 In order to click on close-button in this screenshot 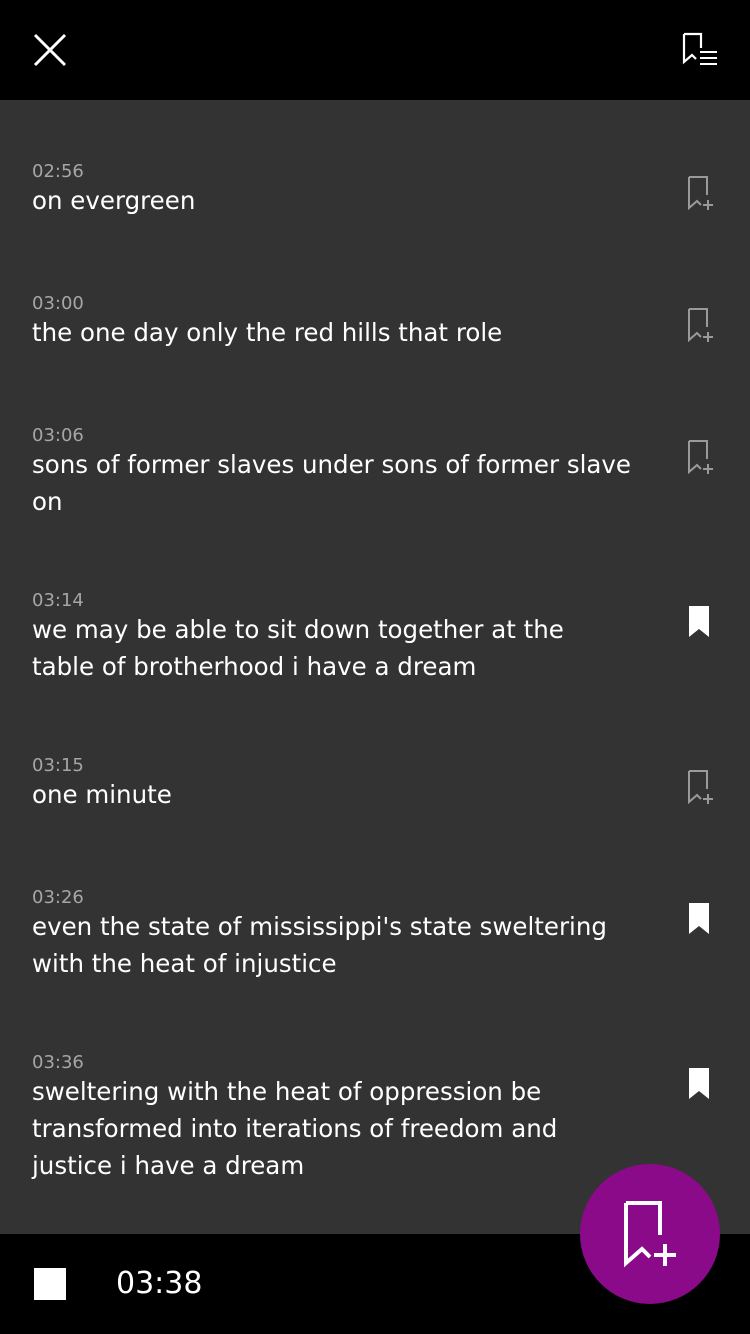, I will do `click(50, 50)`.